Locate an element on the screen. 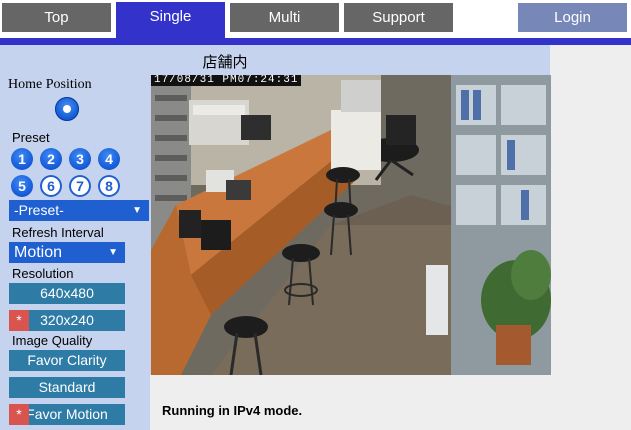 This screenshot has height=430, width=631. preset-button-4: 4 is located at coordinates (109, 159).